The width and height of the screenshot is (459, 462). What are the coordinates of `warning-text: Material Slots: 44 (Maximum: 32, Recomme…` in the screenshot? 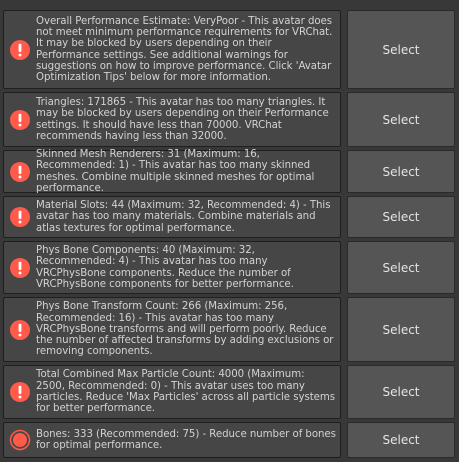 It's located at (183, 217).